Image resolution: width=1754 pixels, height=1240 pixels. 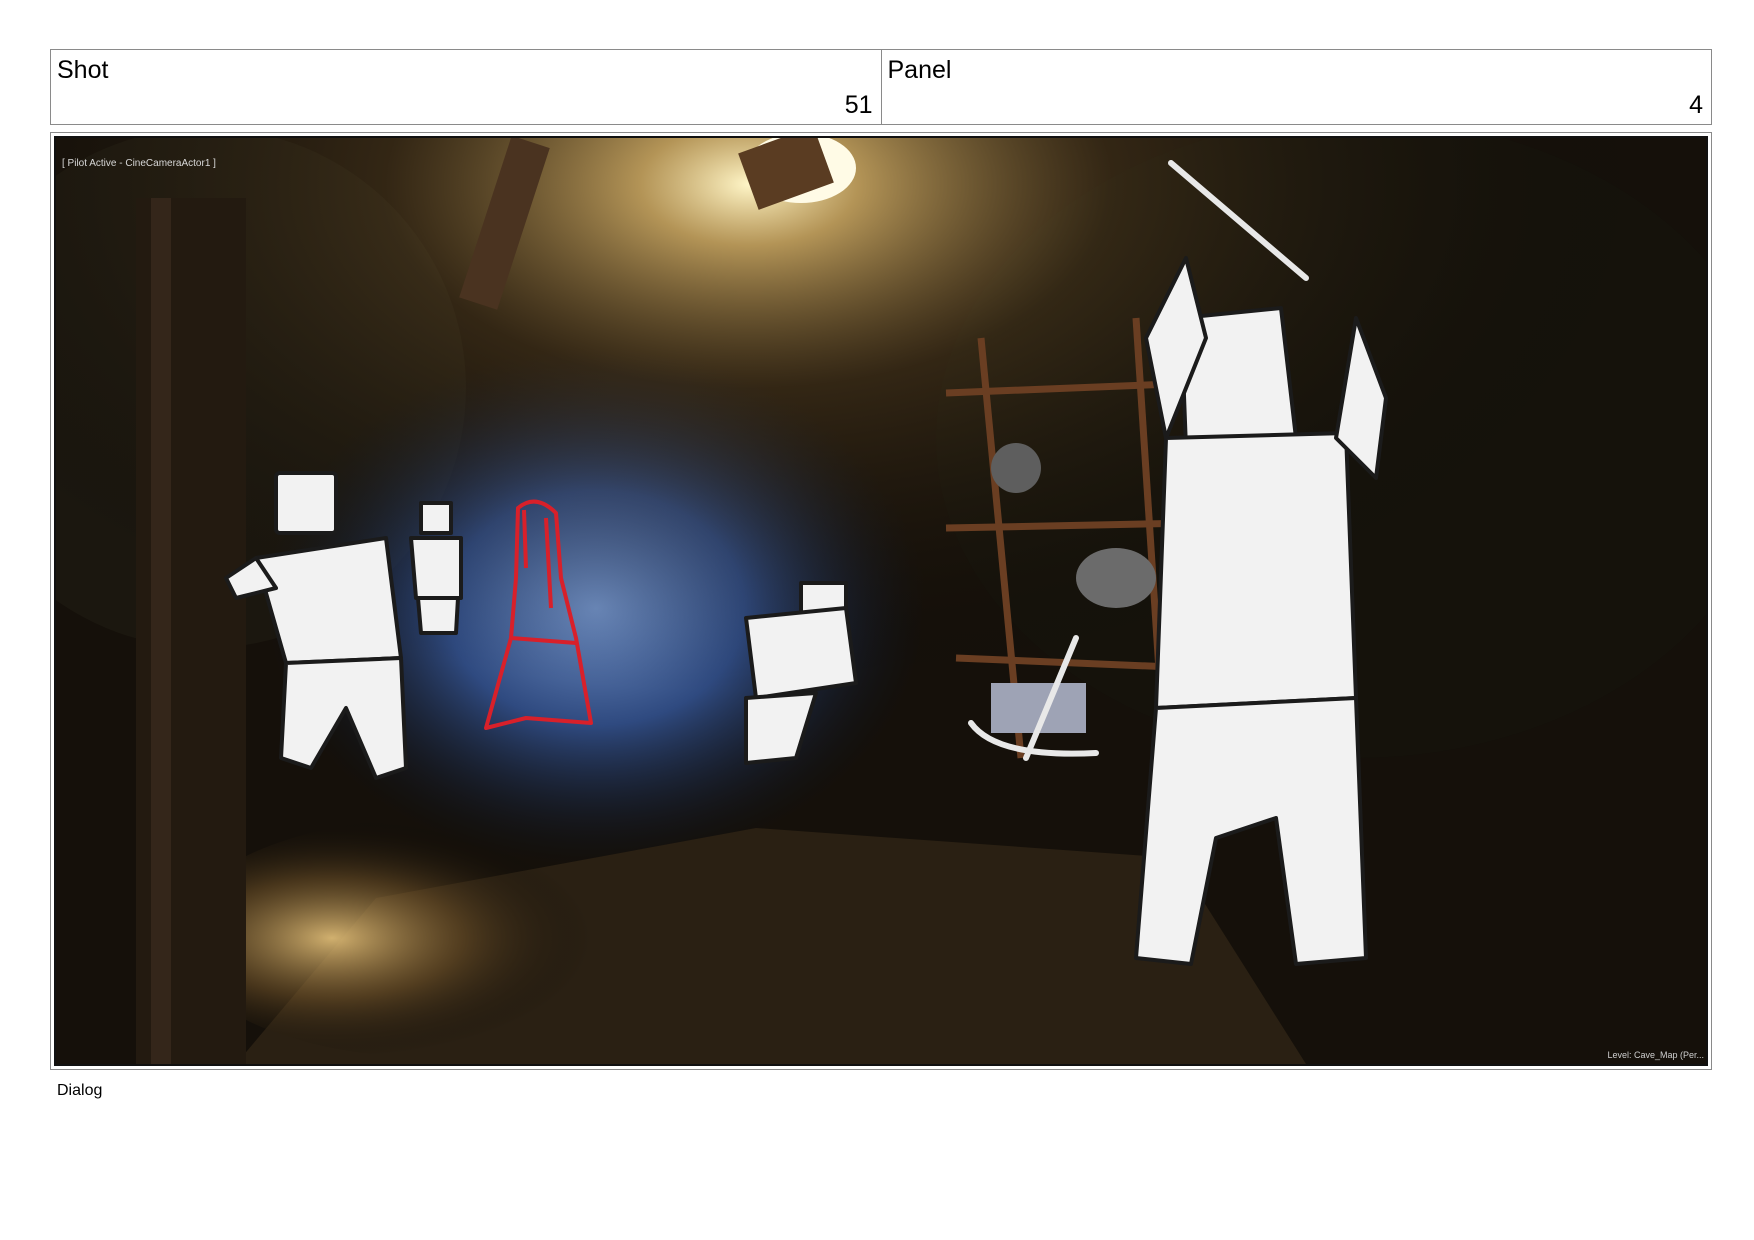 What do you see at coordinates (919, 70) in the screenshot?
I see `panel-label: Panel` at bounding box center [919, 70].